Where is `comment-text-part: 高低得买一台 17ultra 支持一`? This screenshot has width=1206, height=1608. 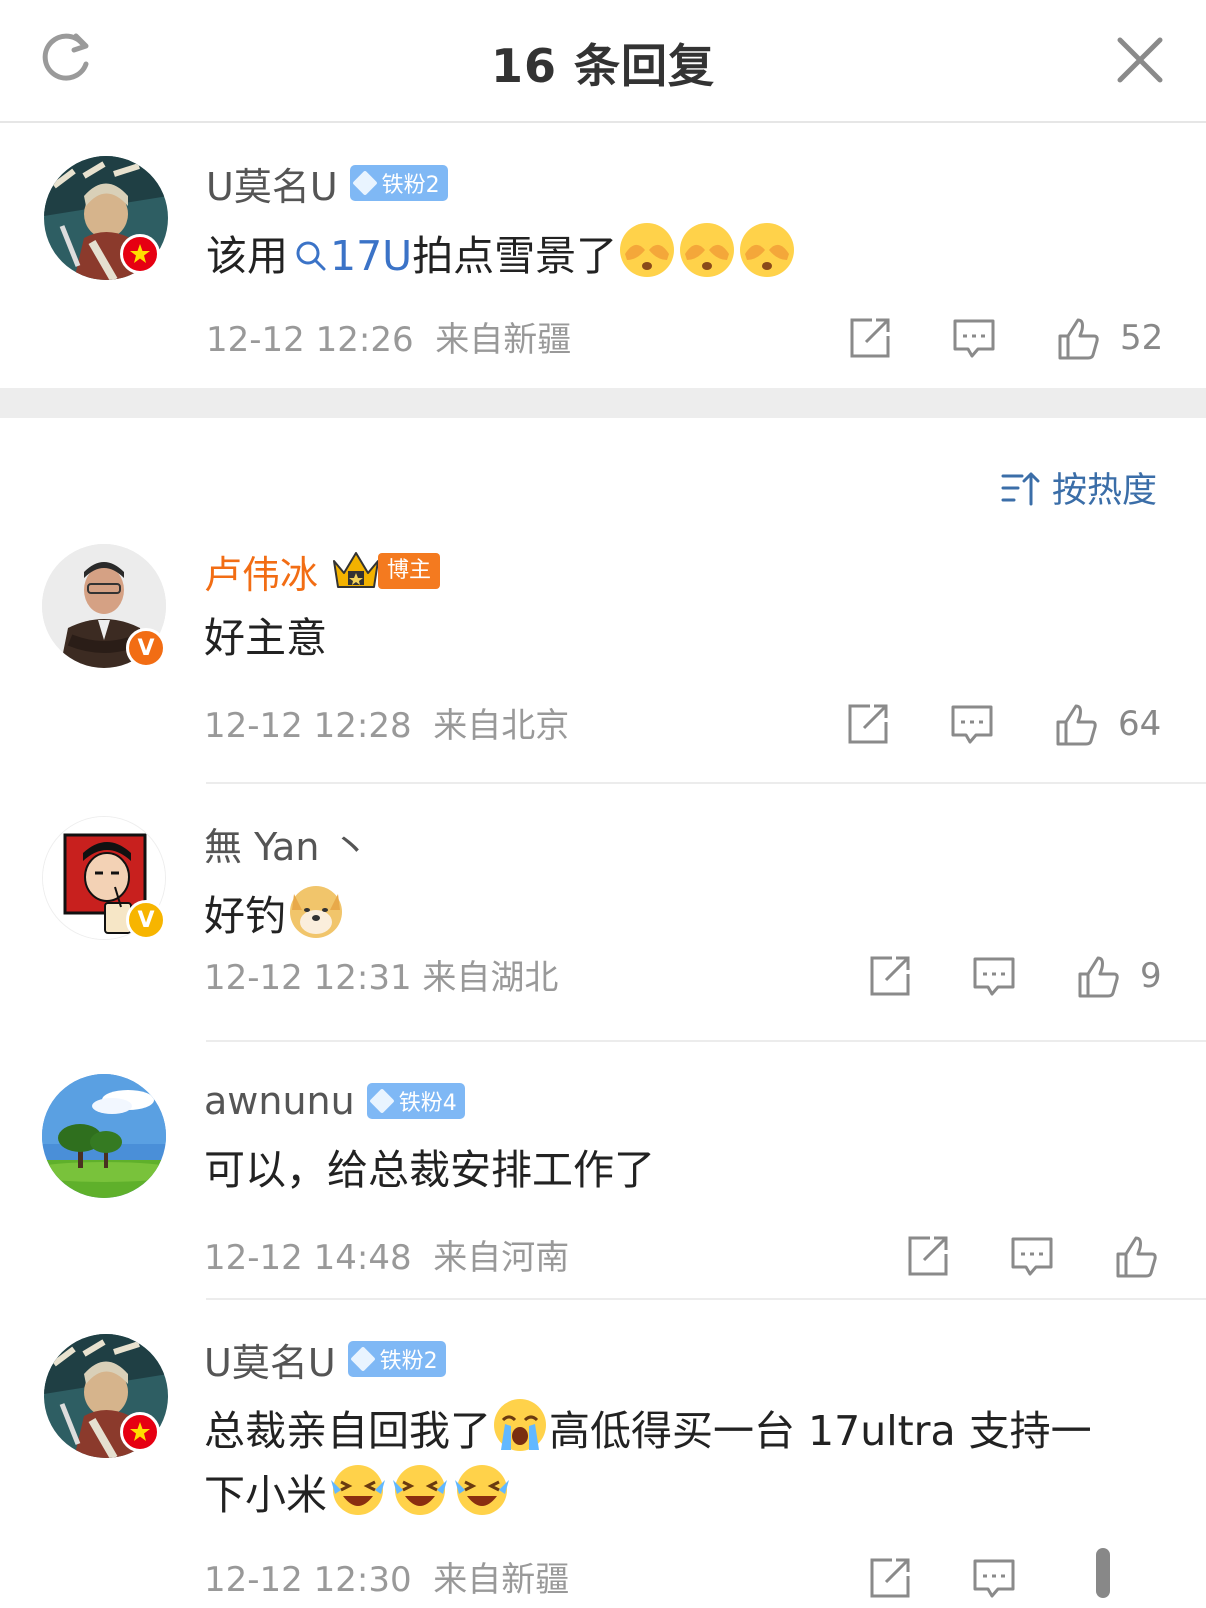
comment-text-part: 高低得买一台 17ultra 支持一 is located at coordinates (820, 1431).